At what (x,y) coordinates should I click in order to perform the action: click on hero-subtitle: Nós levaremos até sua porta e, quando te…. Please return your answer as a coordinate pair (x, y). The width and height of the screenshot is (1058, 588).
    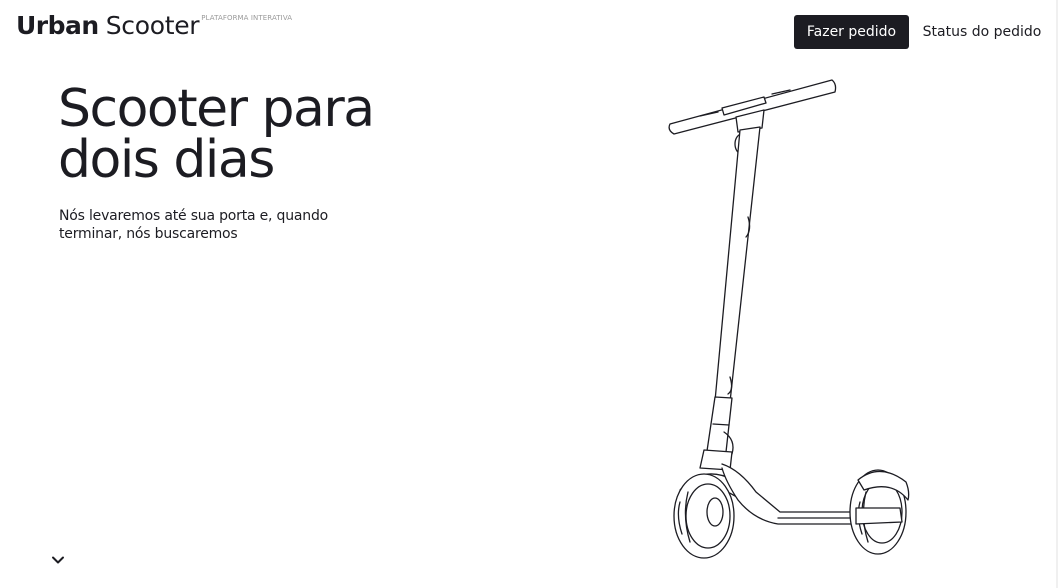
    Looking at the image, I should click on (193, 225).